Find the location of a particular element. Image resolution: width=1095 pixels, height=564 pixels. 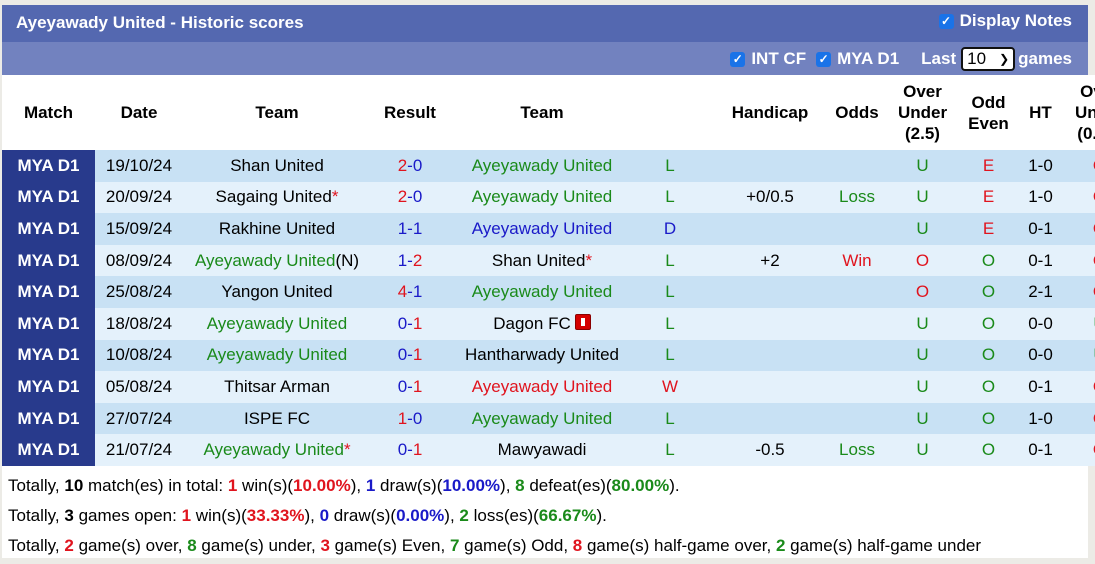

display-notes-checkbox: ✓ is located at coordinates (946, 21).